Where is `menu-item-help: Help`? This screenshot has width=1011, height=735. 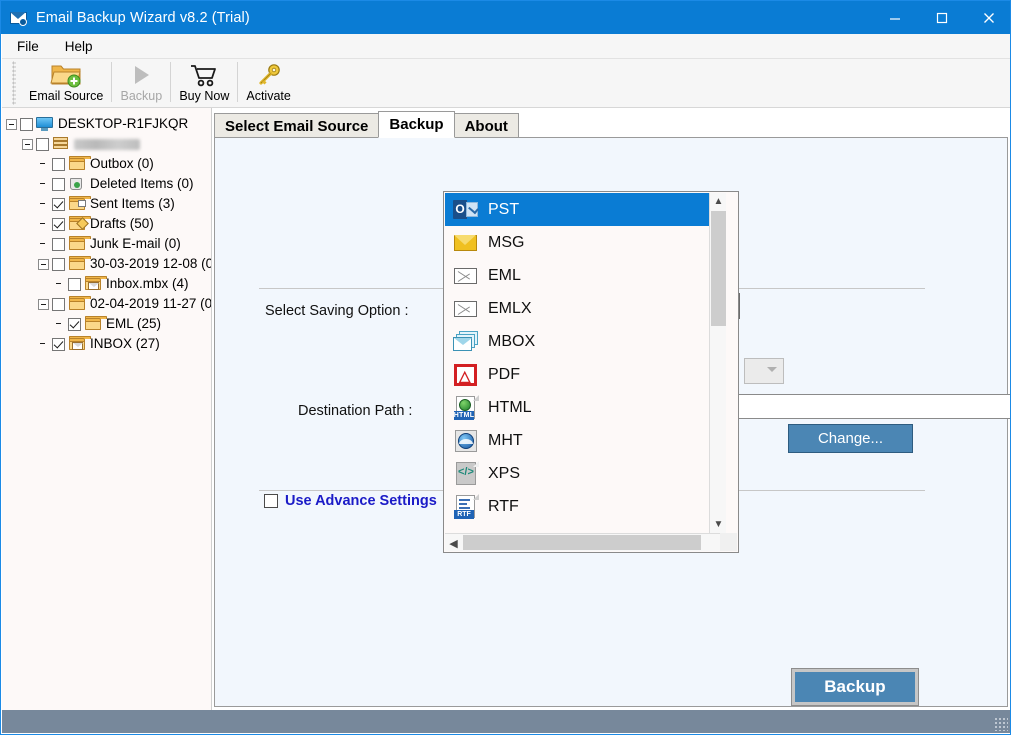 menu-item-help: Help is located at coordinates (79, 46).